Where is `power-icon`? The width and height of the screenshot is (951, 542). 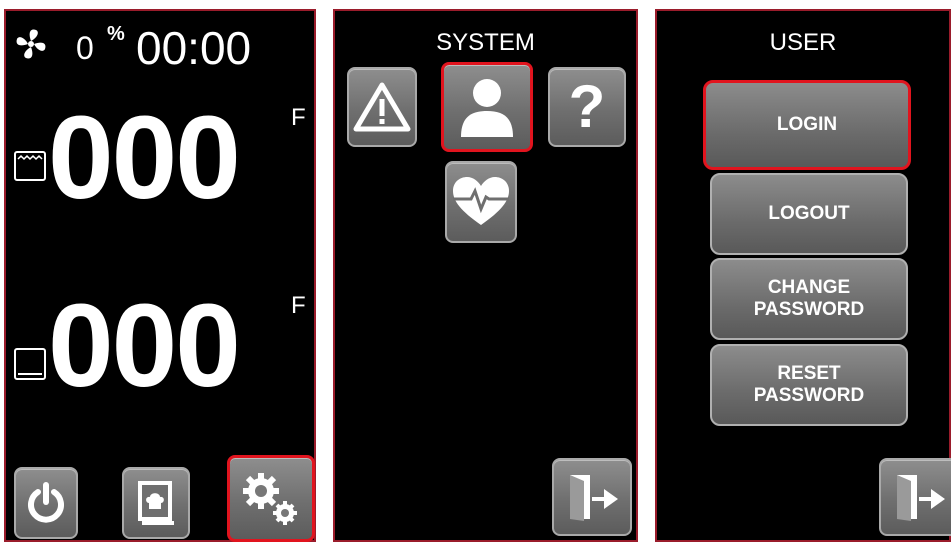 power-icon is located at coordinates (46, 502).